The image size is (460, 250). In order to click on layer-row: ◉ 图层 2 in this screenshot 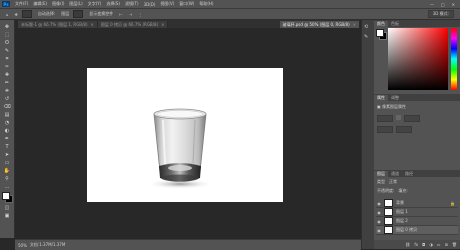, I will do `click(417, 221)`.